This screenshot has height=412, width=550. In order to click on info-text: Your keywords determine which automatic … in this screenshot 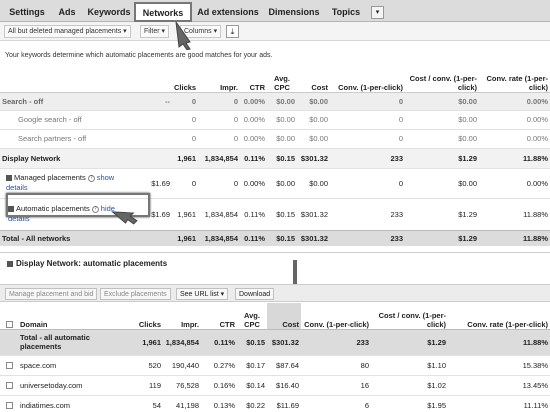, I will do `click(139, 55)`.